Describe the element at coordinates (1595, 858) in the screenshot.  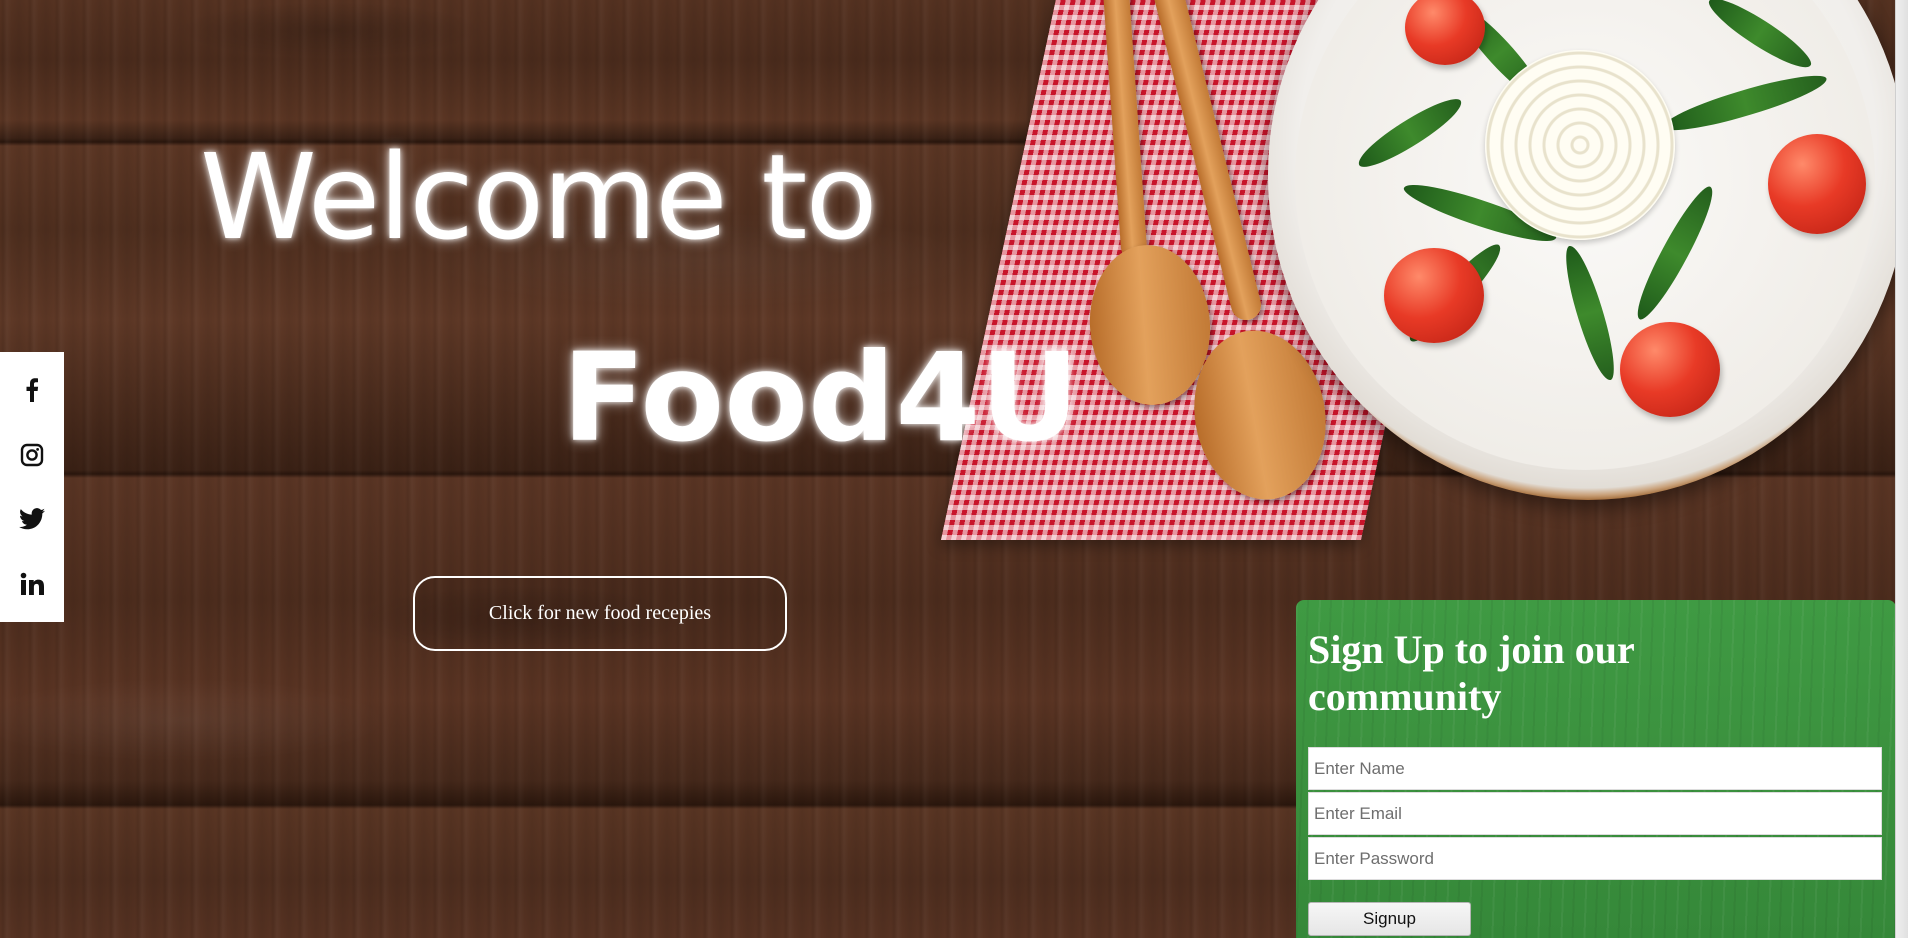
I see `password-field` at that location.